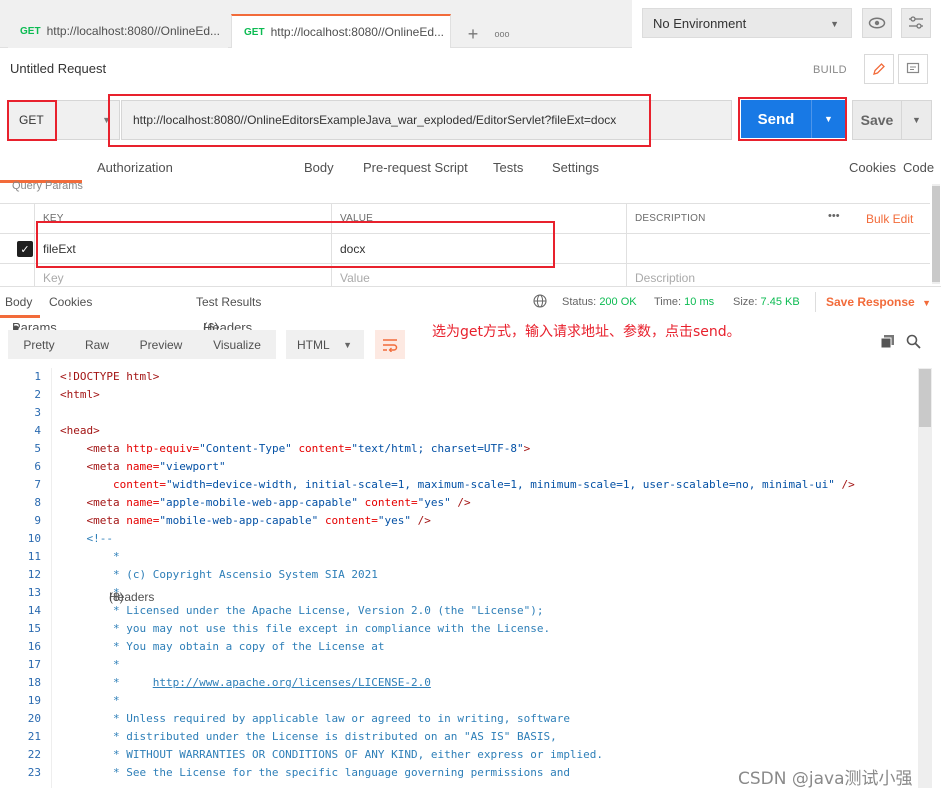  I want to click on line-number: 18, so click(34, 682).